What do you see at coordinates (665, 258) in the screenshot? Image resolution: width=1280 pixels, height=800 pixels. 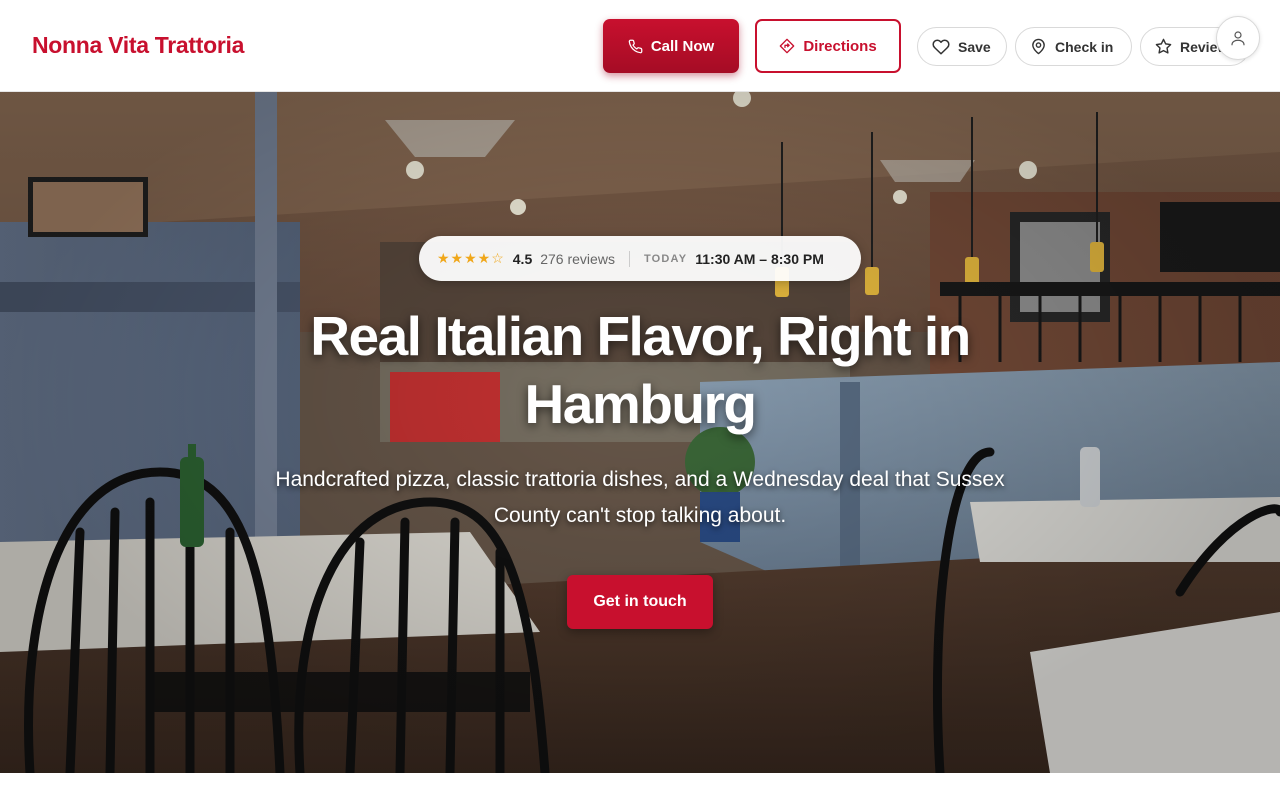 I see `today-label: TODAY` at bounding box center [665, 258].